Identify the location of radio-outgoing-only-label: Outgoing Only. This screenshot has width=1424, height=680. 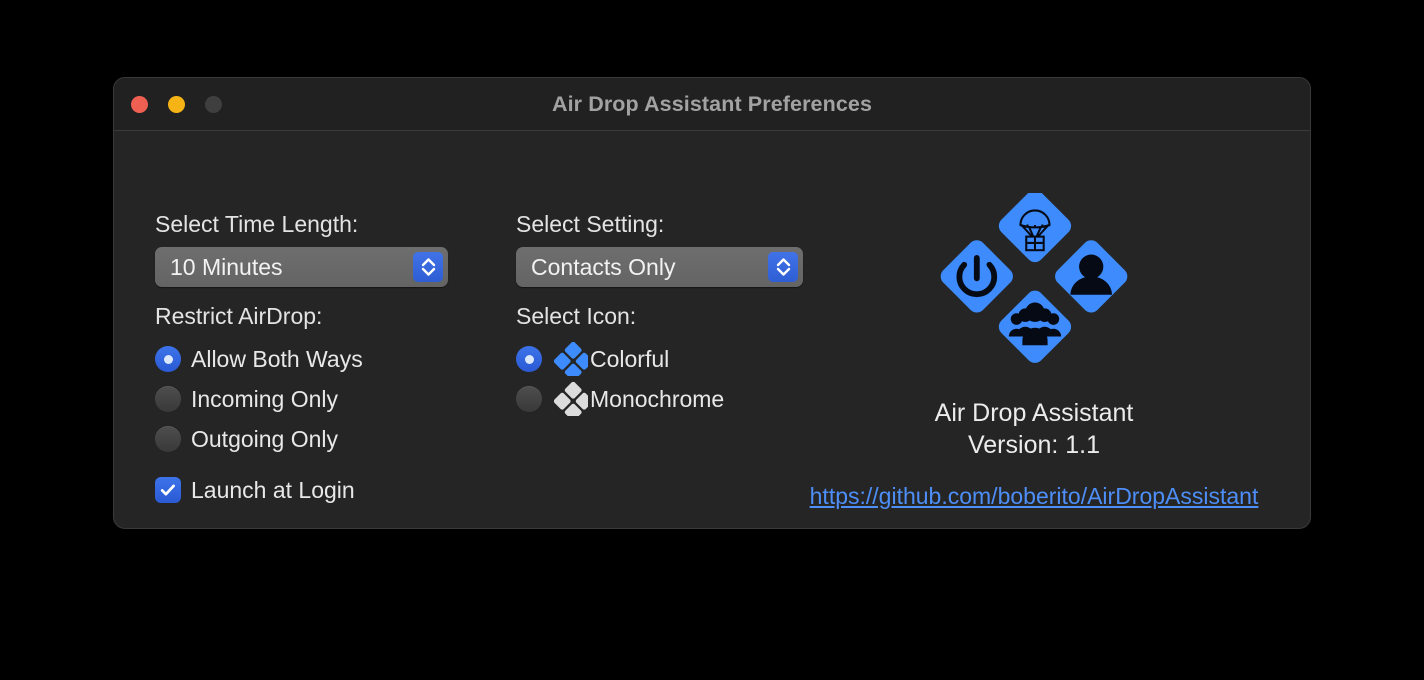
(265, 438).